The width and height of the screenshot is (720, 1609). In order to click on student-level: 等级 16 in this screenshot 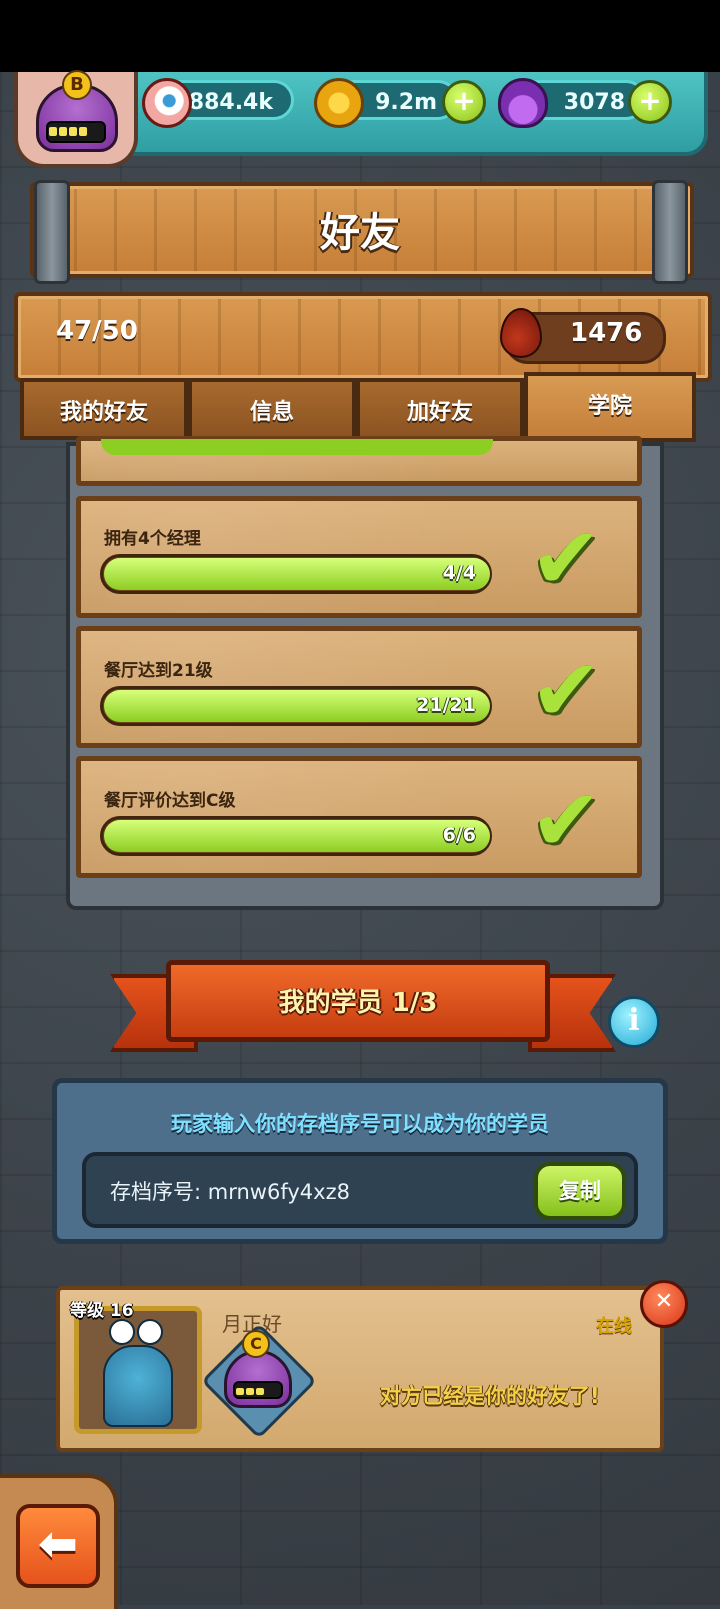, I will do `click(102, 1308)`.